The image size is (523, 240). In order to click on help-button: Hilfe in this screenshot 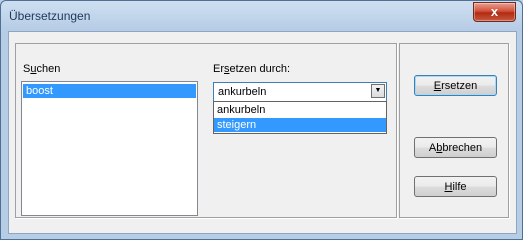, I will do `click(455, 186)`.